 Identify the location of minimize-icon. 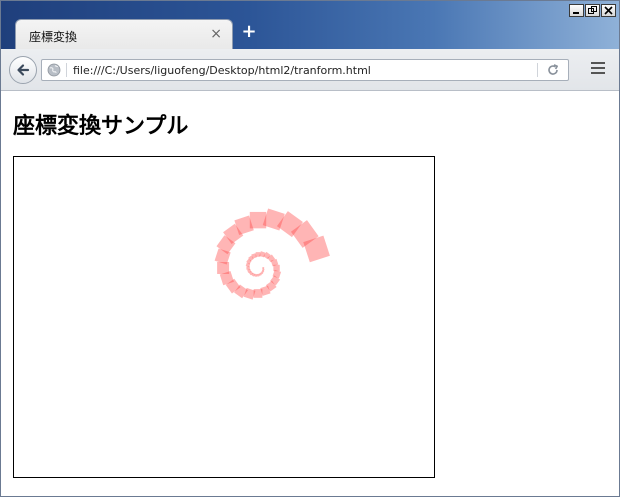
(576, 10).